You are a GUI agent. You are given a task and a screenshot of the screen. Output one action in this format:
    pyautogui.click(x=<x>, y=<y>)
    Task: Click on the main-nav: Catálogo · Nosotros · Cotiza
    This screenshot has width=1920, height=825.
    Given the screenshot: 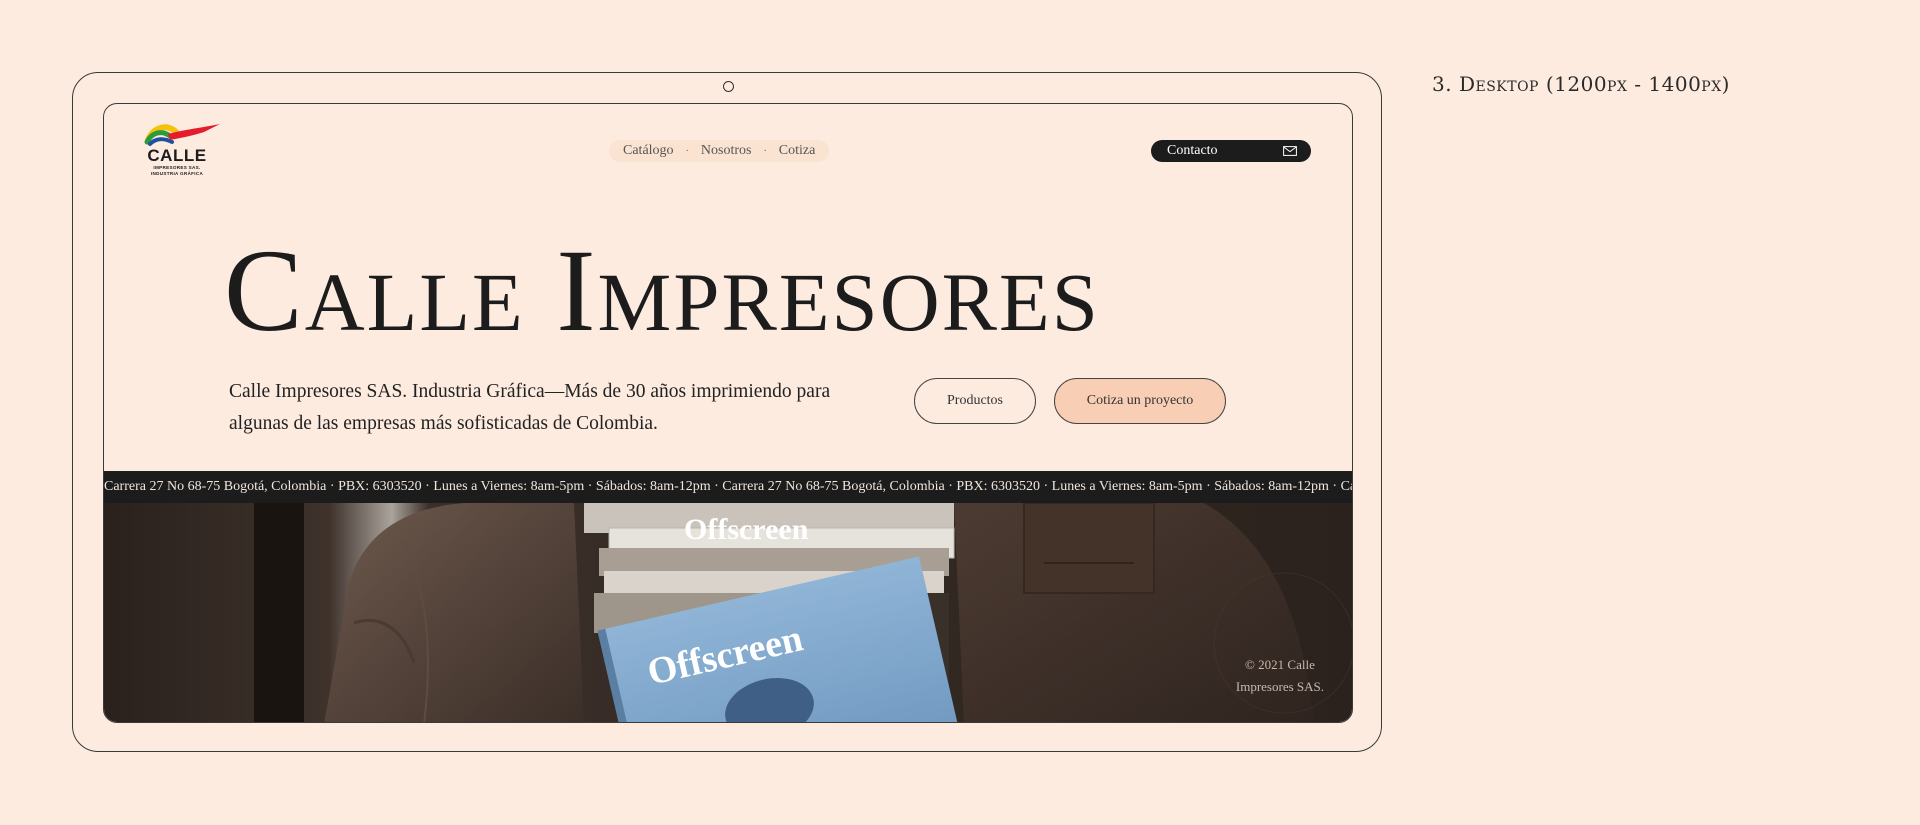 What is the action you would take?
    pyautogui.click(x=719, y=151)
    